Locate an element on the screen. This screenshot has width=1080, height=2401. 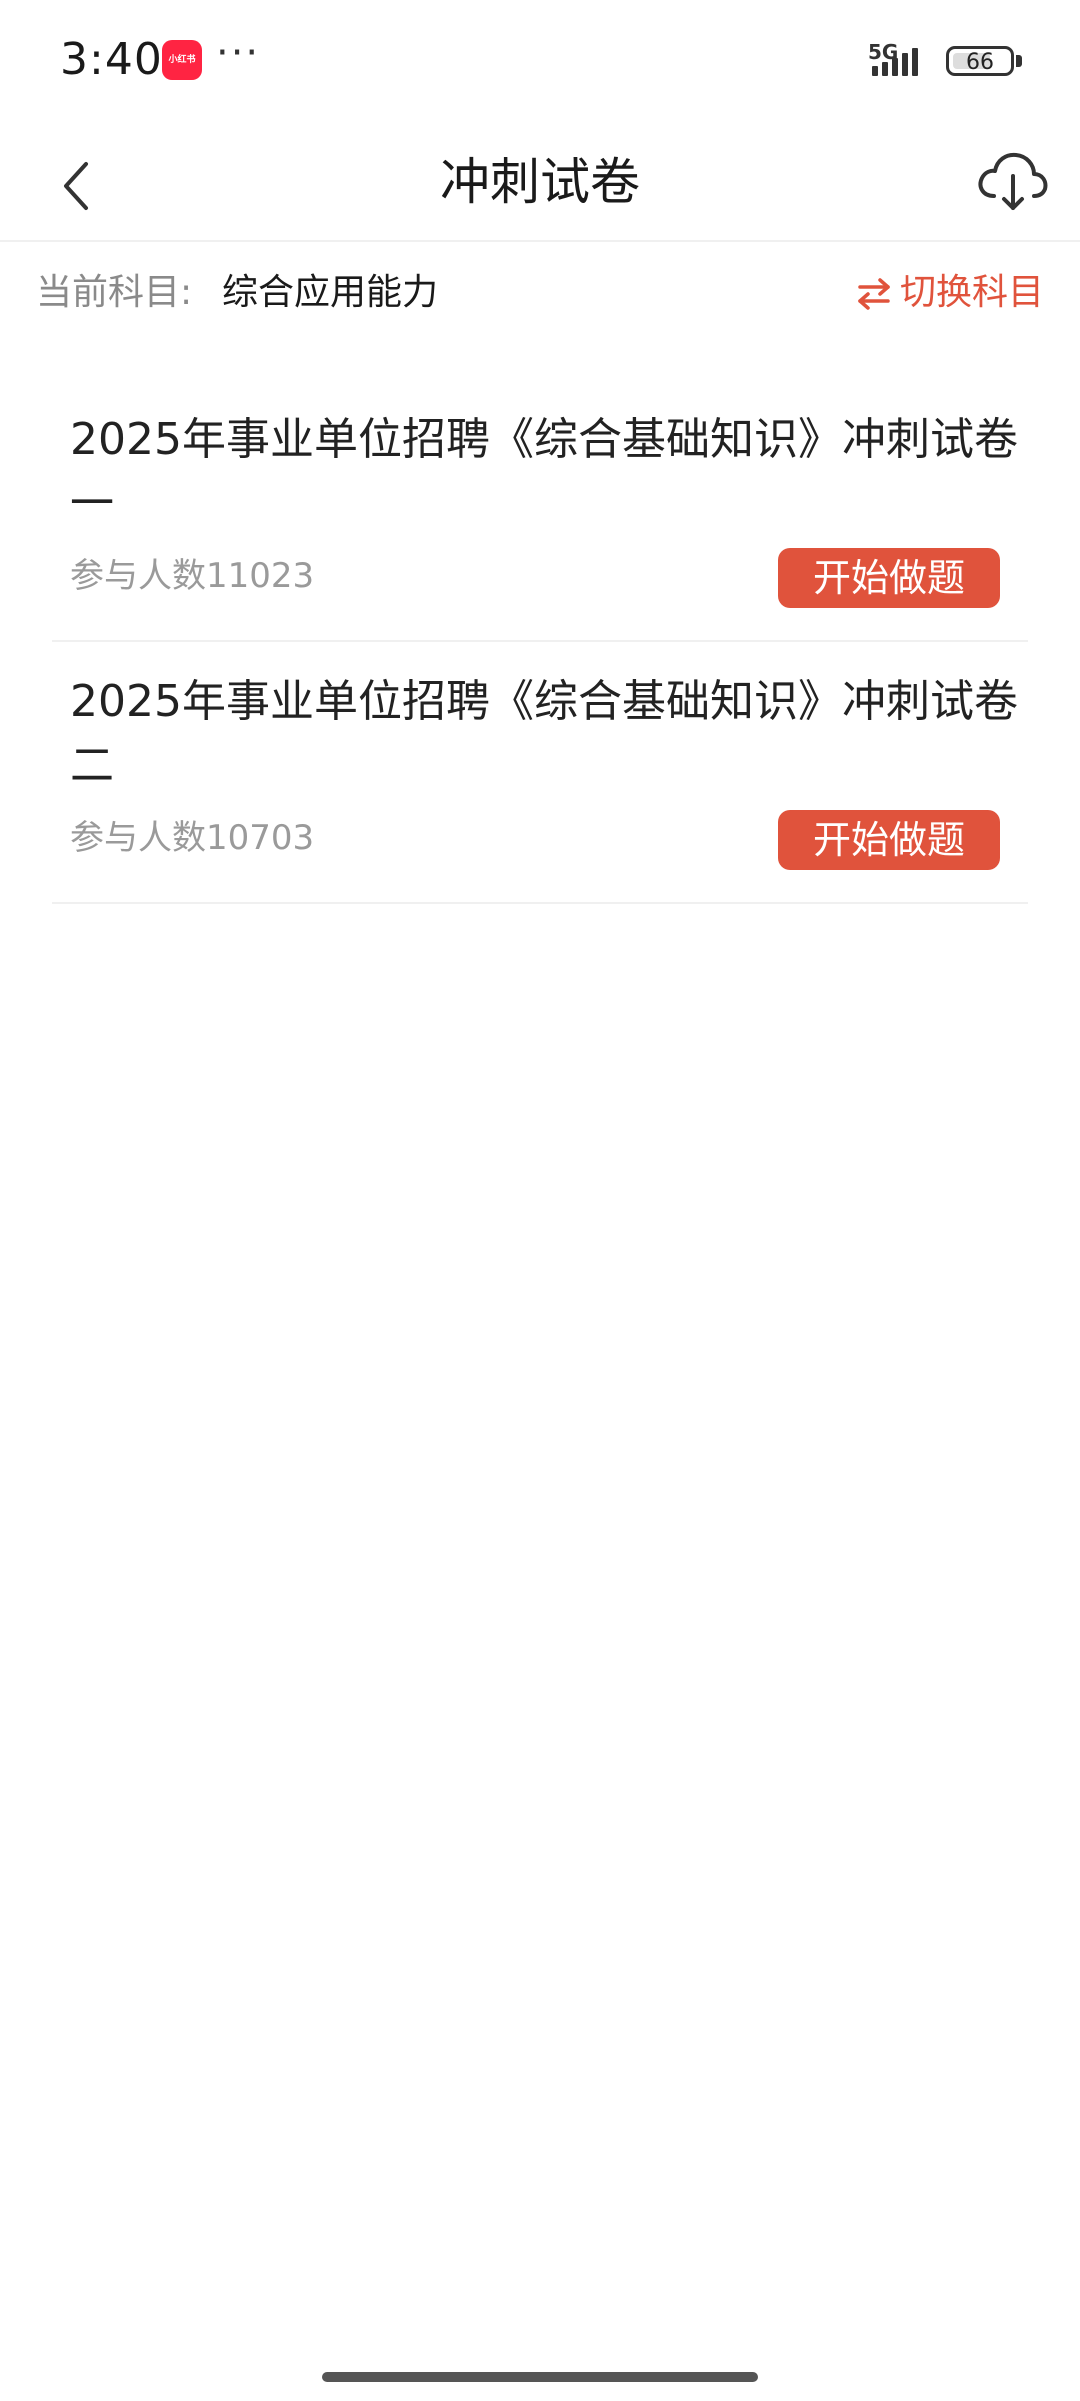
switch-subject-label: 切换科目 is located at coordinates (971, 292).